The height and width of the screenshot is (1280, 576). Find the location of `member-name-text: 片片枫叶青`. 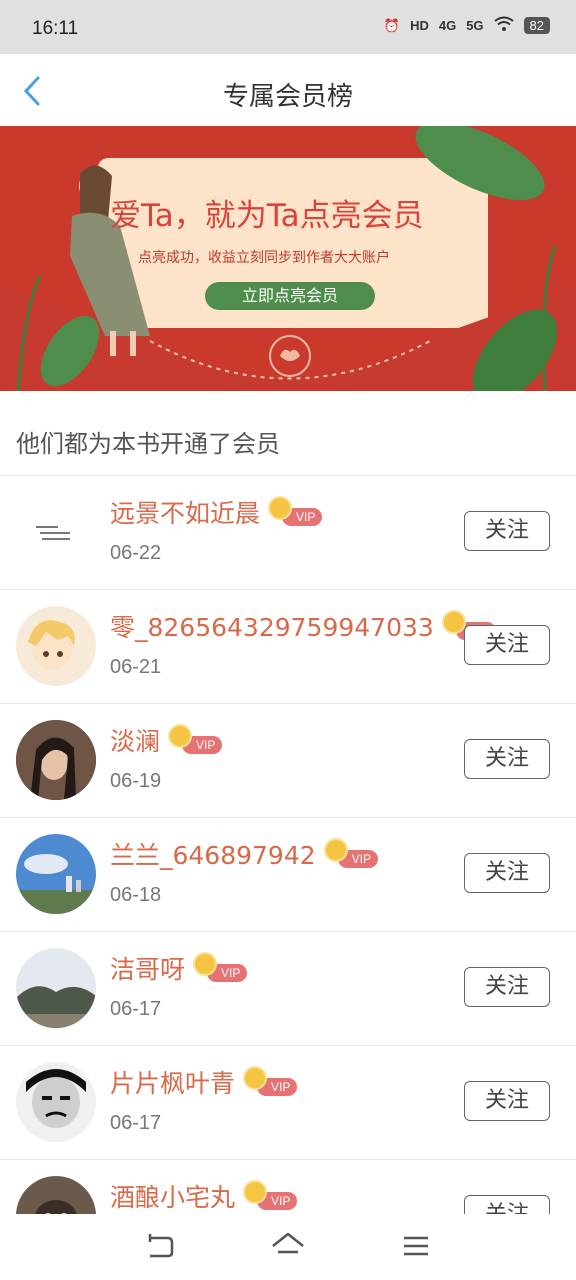

member-name-text: 片片枫叶青 is located at coordinates (173, 1083).